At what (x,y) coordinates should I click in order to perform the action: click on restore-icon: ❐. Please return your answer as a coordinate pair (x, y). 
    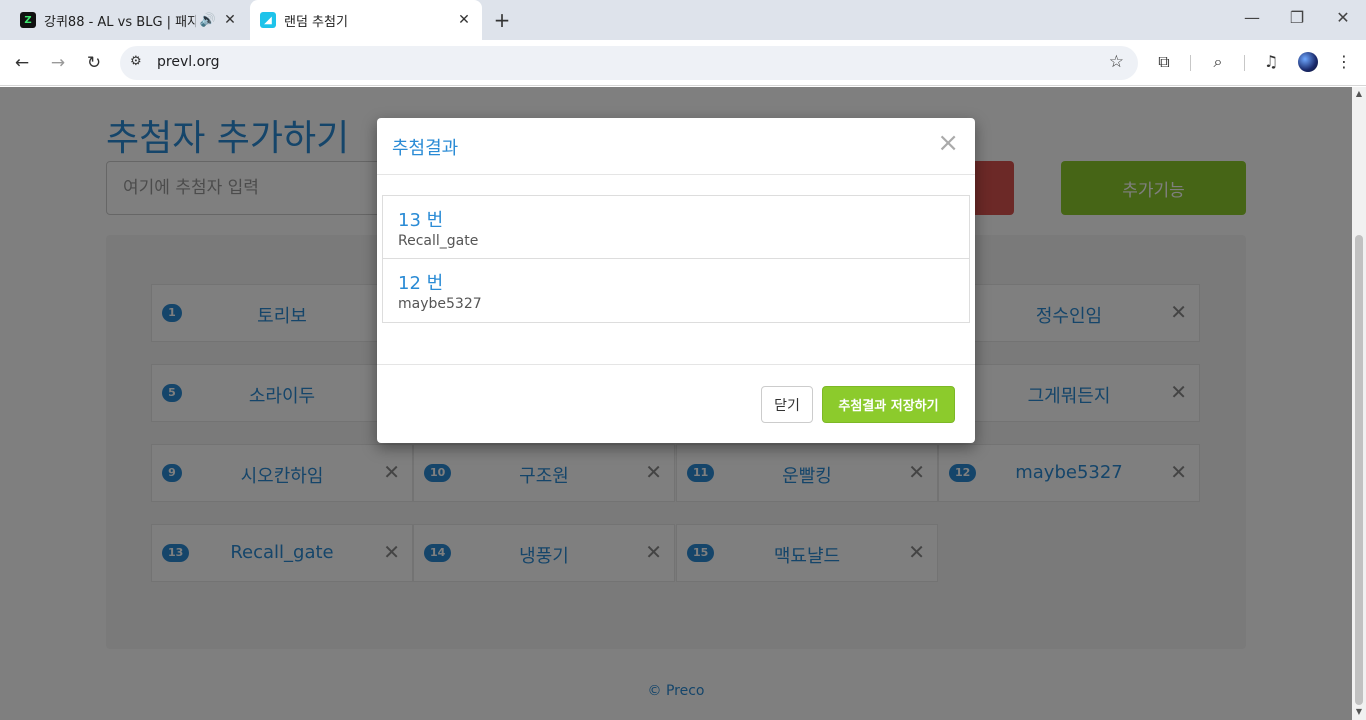
    Looking at the image, I should click on (1297, 17).